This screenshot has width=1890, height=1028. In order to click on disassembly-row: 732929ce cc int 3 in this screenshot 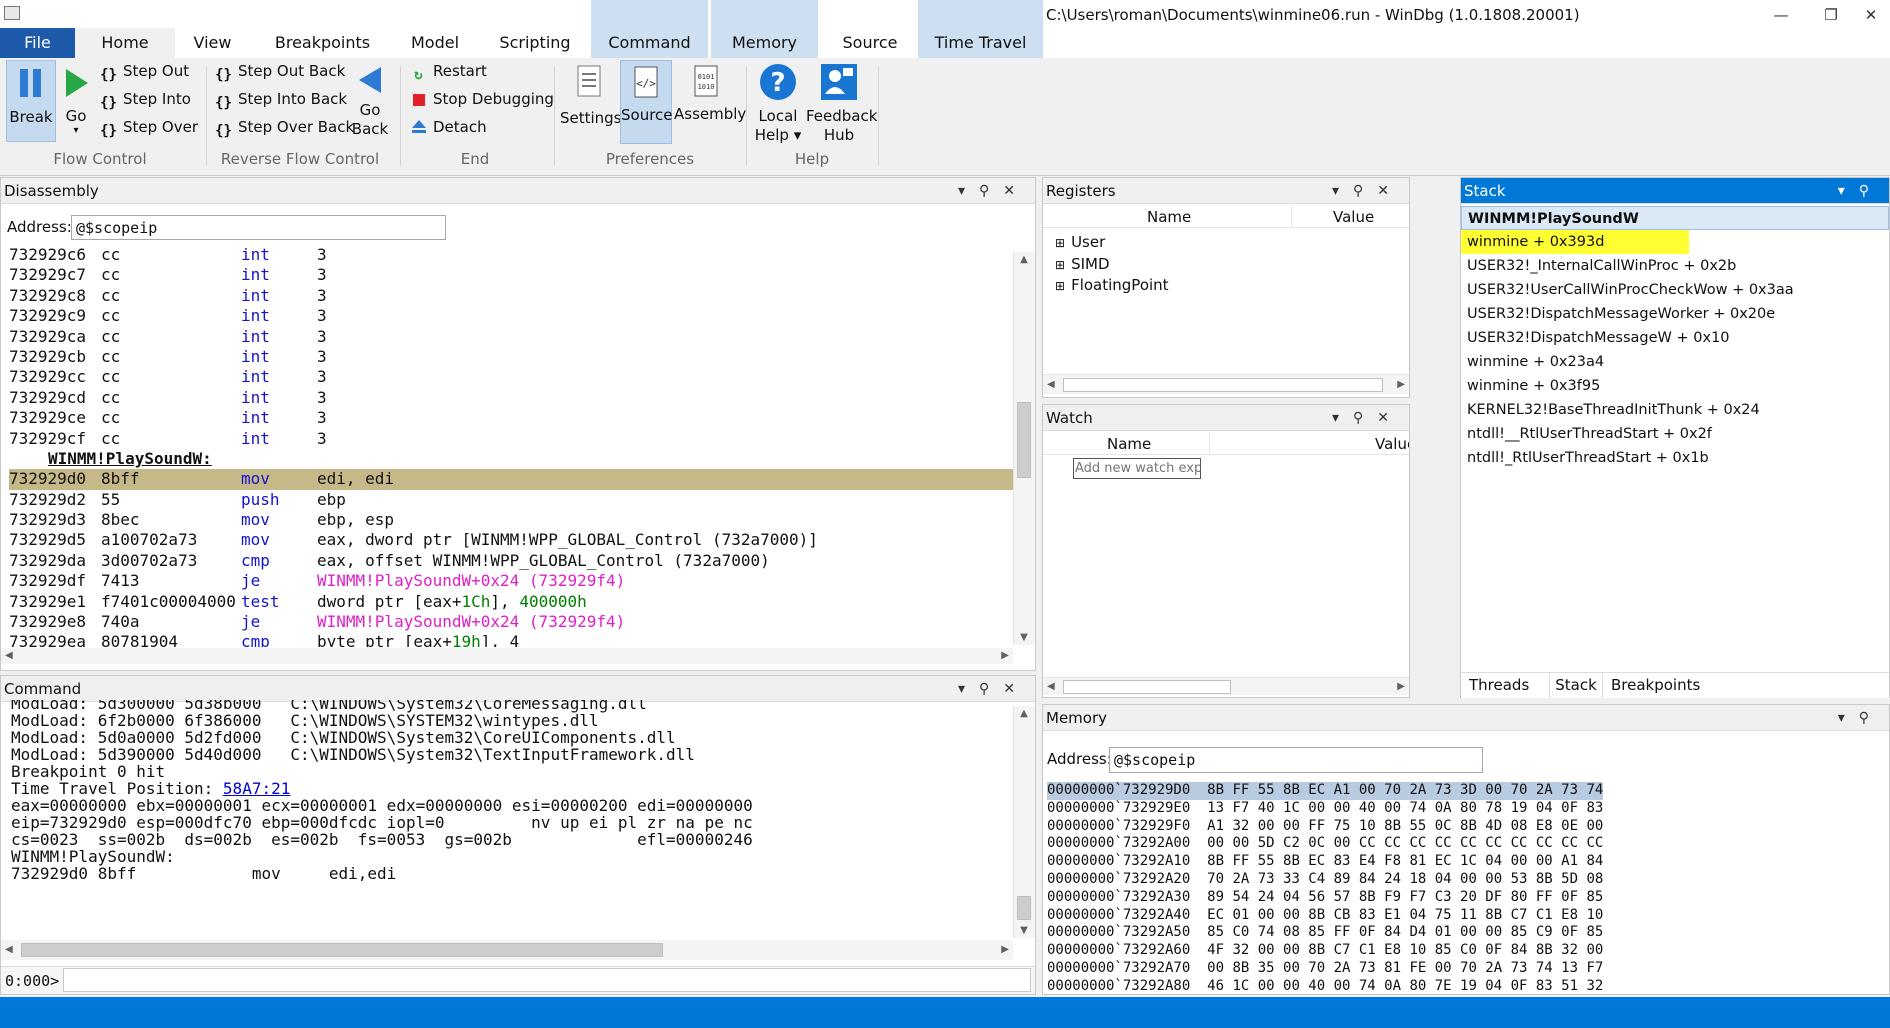, I will do `click(511, 418)`.